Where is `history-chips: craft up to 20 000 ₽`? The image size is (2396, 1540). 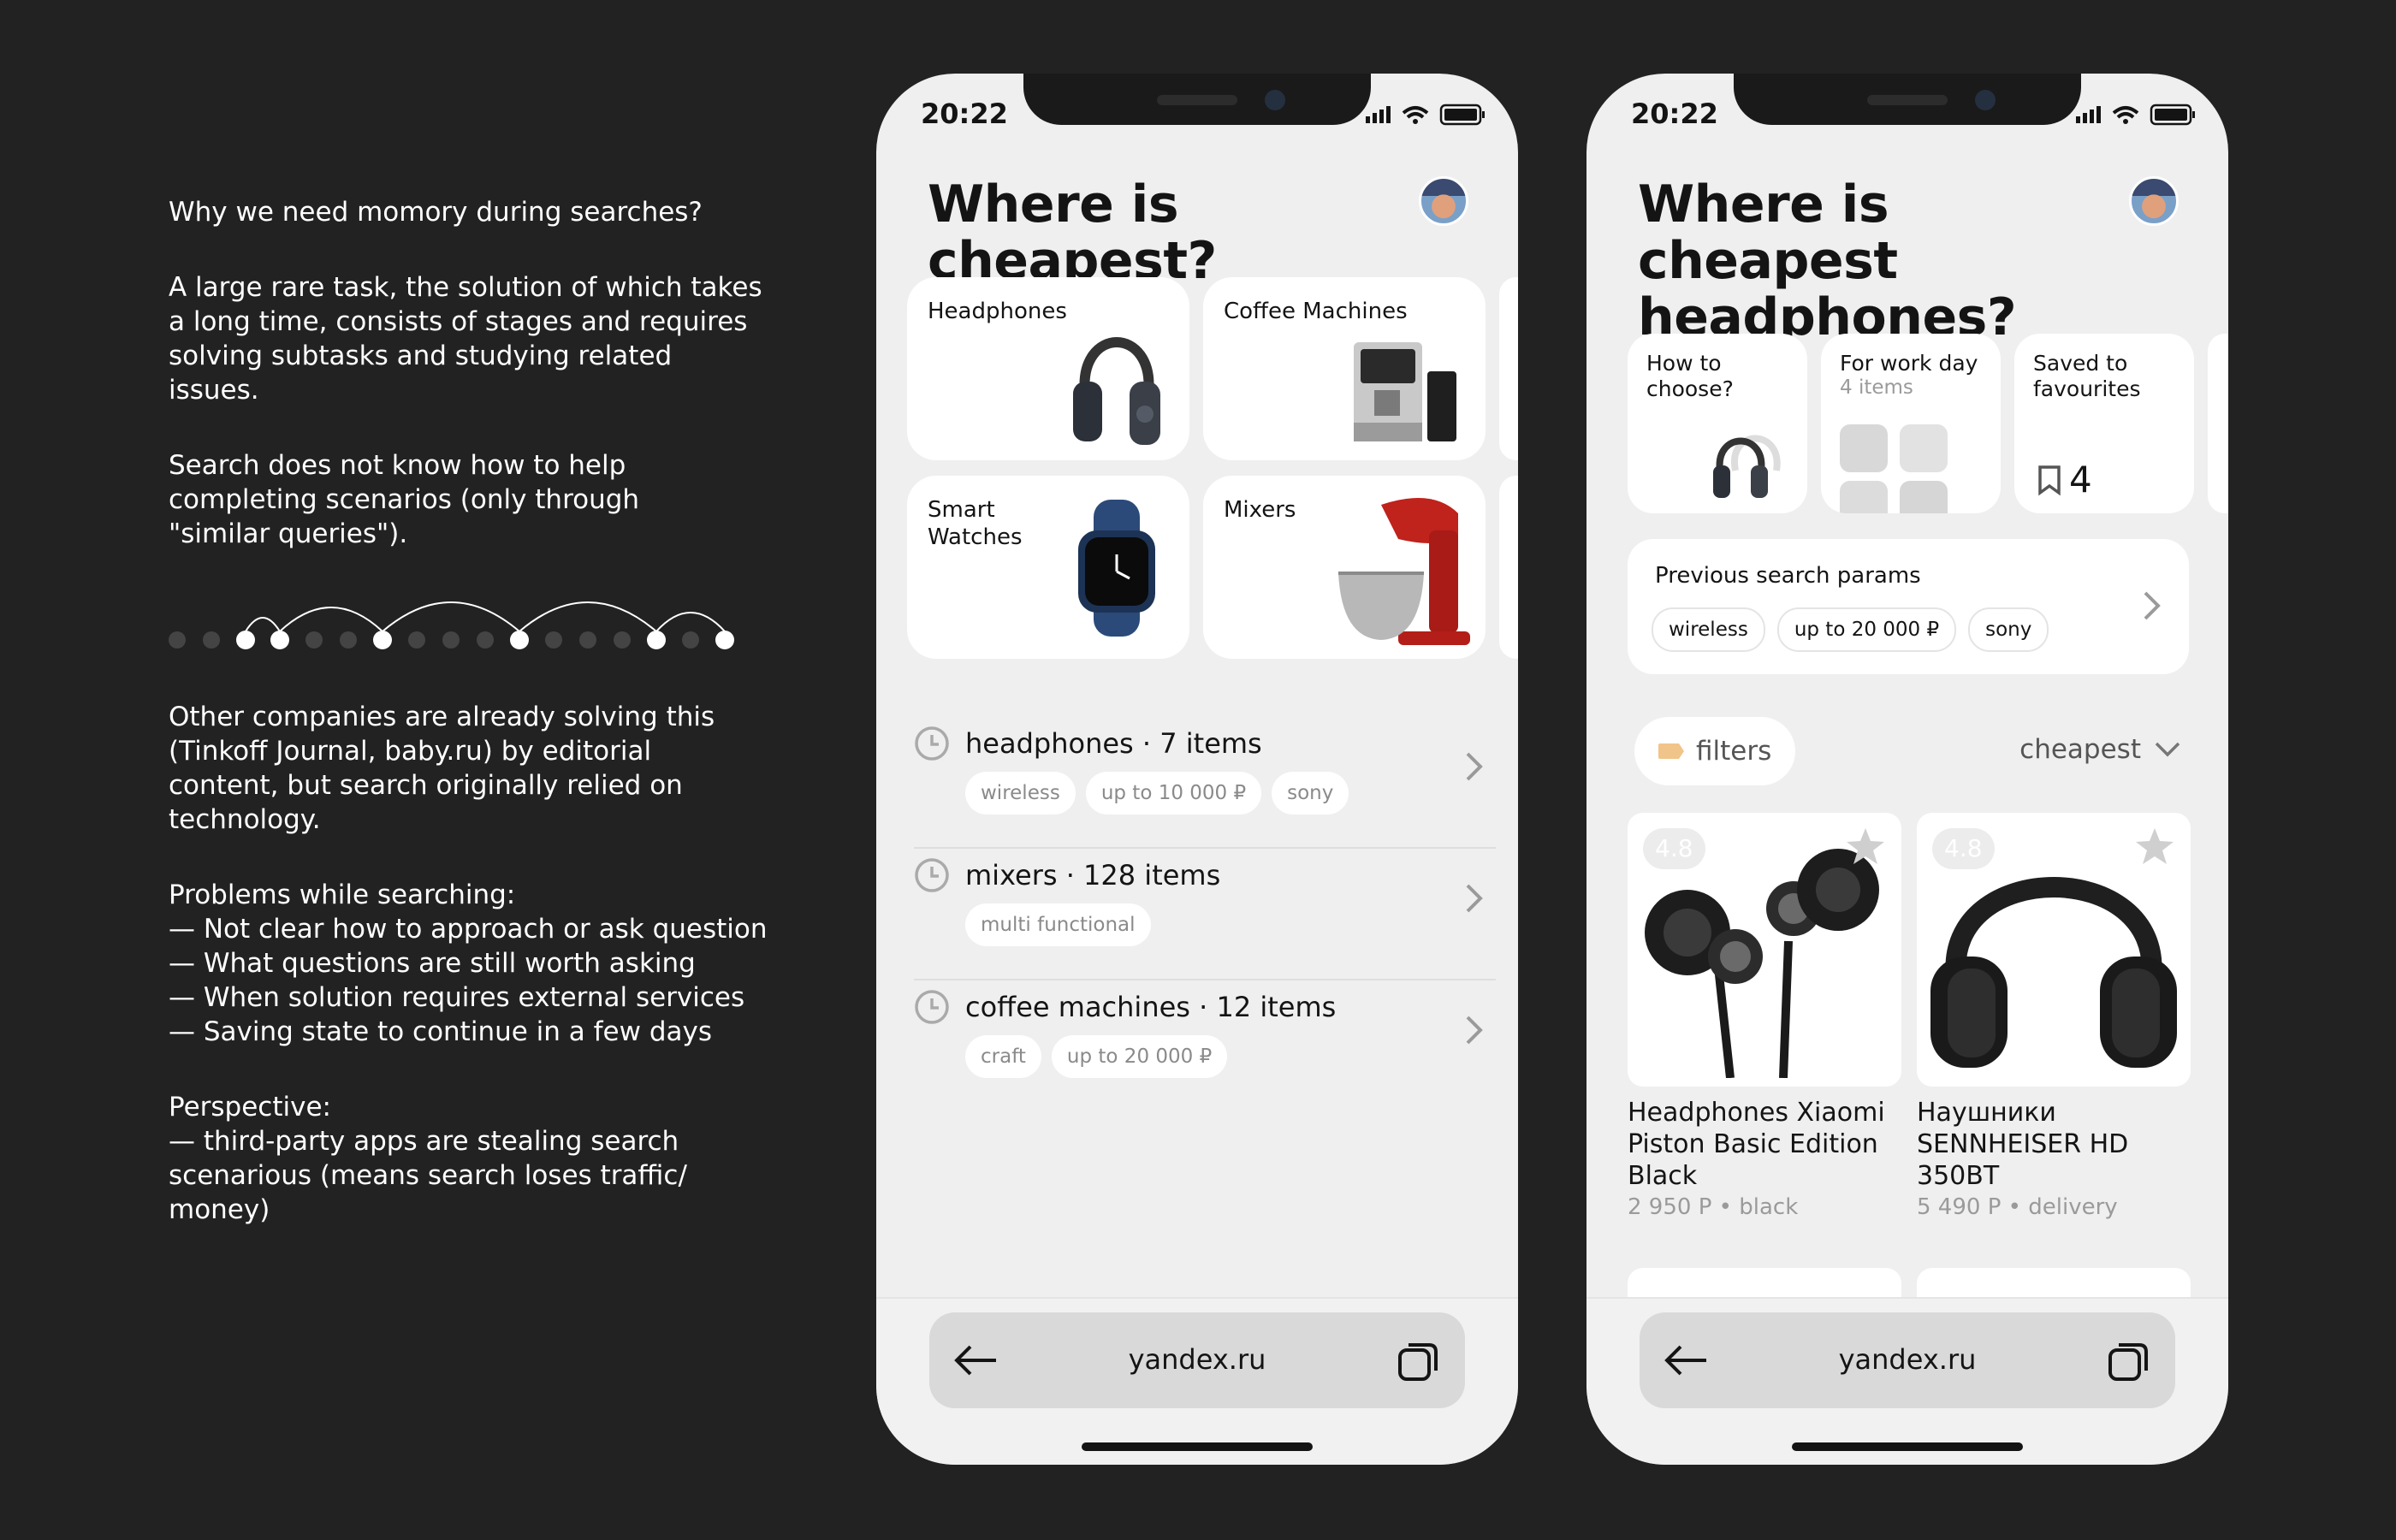
history-chips: craft up to 20 000 ₽ is located at coordinates (1096, 1056).